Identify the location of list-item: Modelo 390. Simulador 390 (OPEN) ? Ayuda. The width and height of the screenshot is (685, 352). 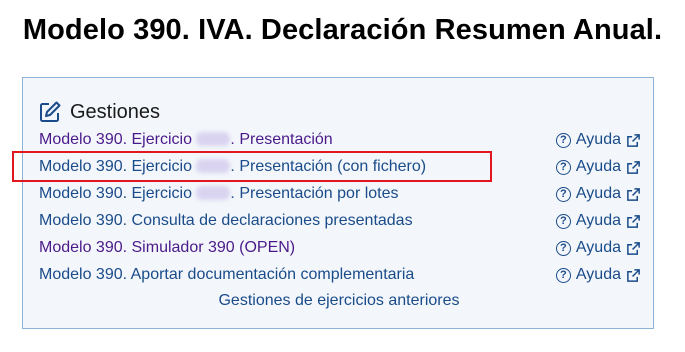
(340, 248).